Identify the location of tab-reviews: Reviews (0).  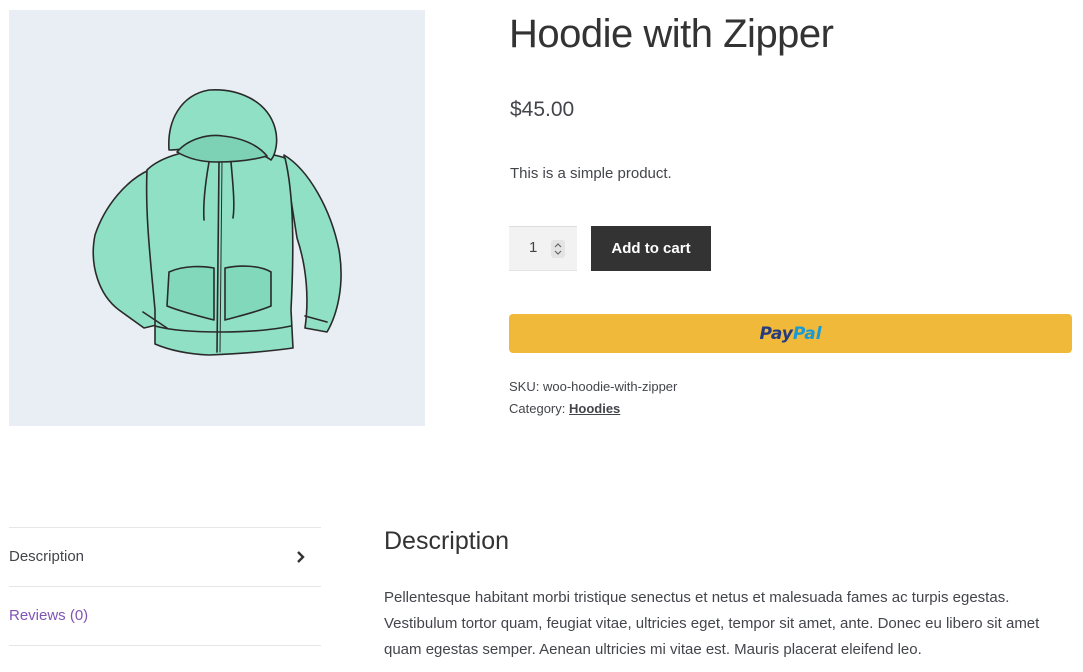
(165, 616).